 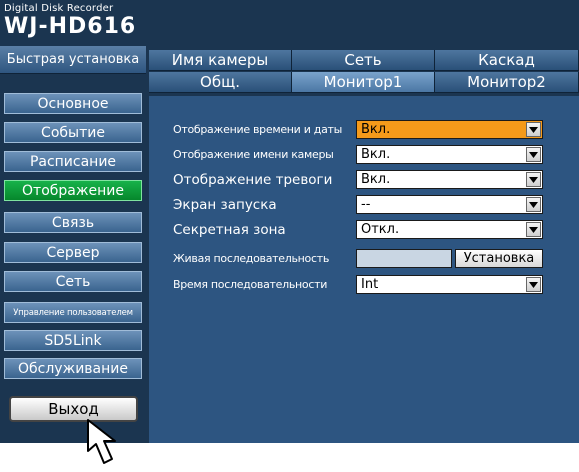 What do you see at coordinates (449, 229) in the screenshot?
I see `select-privacy-zone: Откл.` at bounding box center [449, 229].